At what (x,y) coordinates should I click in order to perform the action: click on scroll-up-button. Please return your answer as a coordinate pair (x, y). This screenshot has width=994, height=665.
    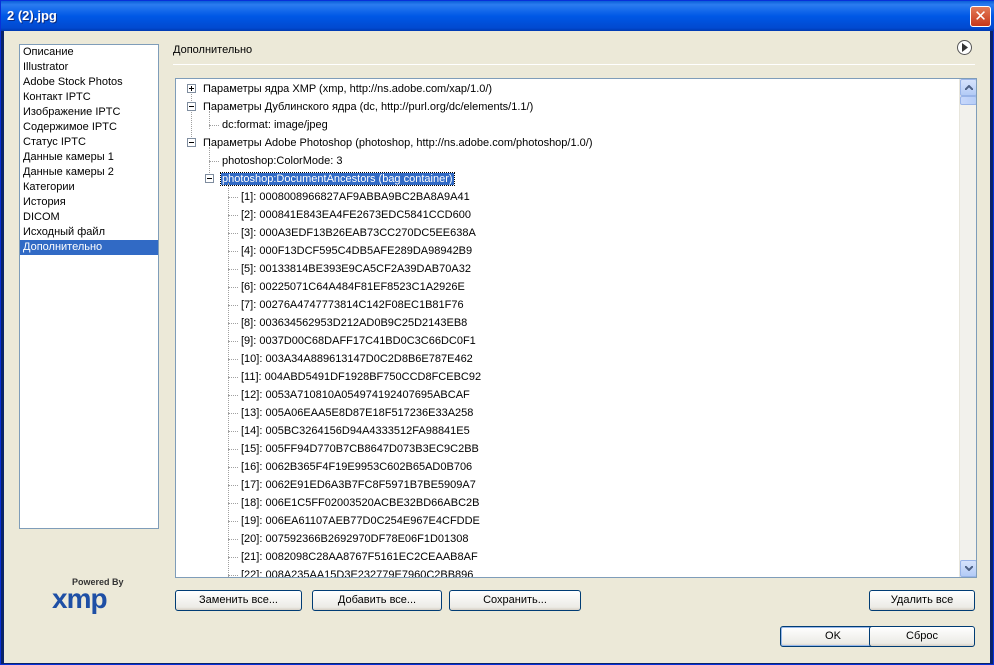
    Looking at the image, I should click on (968, 87).